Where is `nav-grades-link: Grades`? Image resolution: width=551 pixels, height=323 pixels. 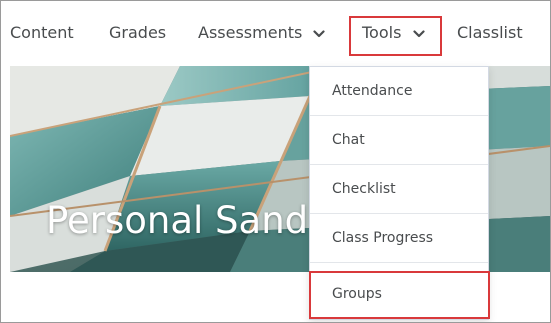
nav-grades-link: Grades is located at coordinates (137, 33).